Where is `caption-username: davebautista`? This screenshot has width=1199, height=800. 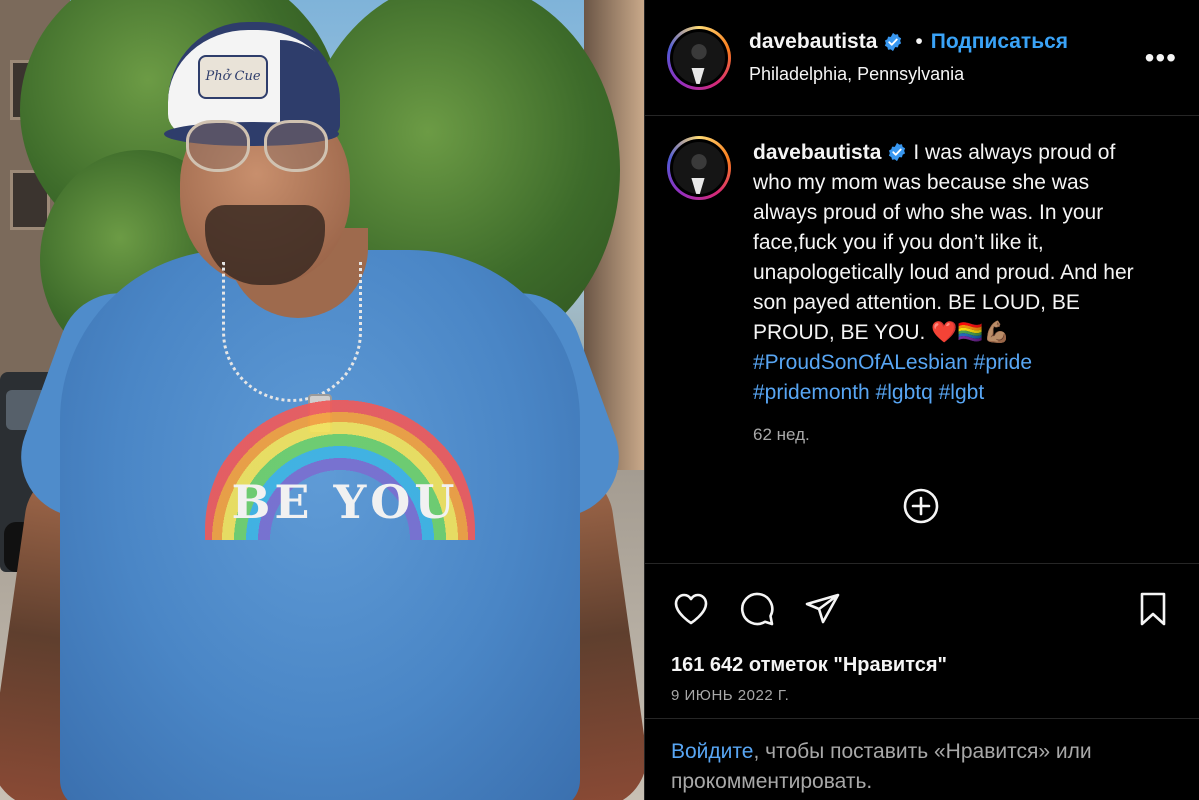 caption-username: davebautista is located at coordinates (817, 152).